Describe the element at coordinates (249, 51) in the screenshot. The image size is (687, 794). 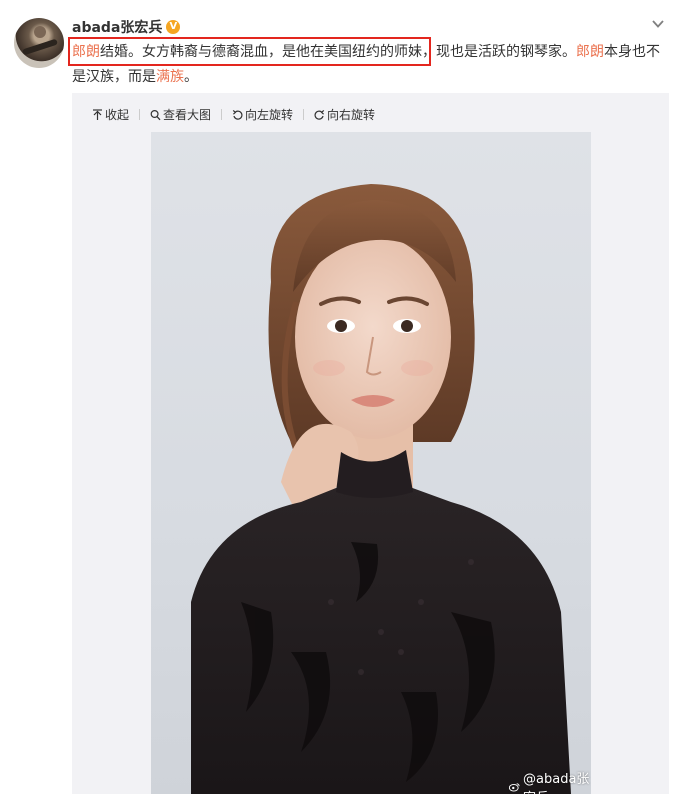
I see `annotation-highlight-box` at that location.